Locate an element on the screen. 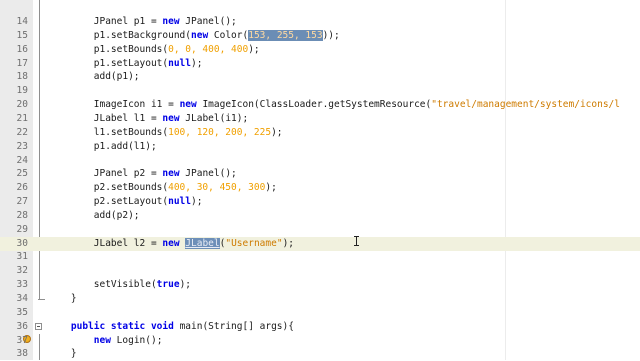 The height and width of the screenshot is (361, 640). code-token: JLabel l1 = is located at coordinates (105, 118).